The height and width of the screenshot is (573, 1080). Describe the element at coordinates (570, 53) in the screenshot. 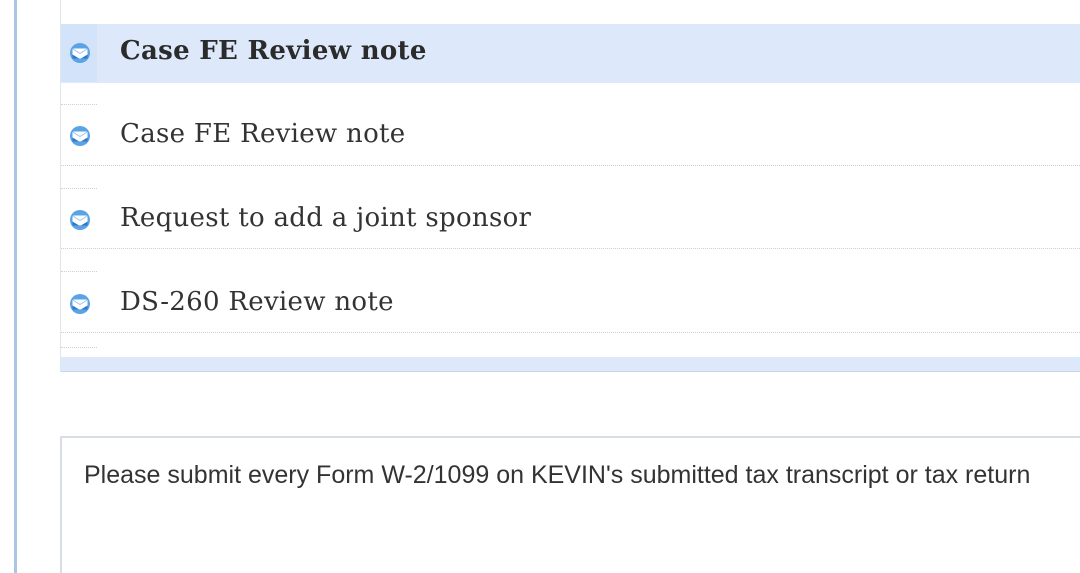

I see `message-row-1: Case FE Review note` at that location.